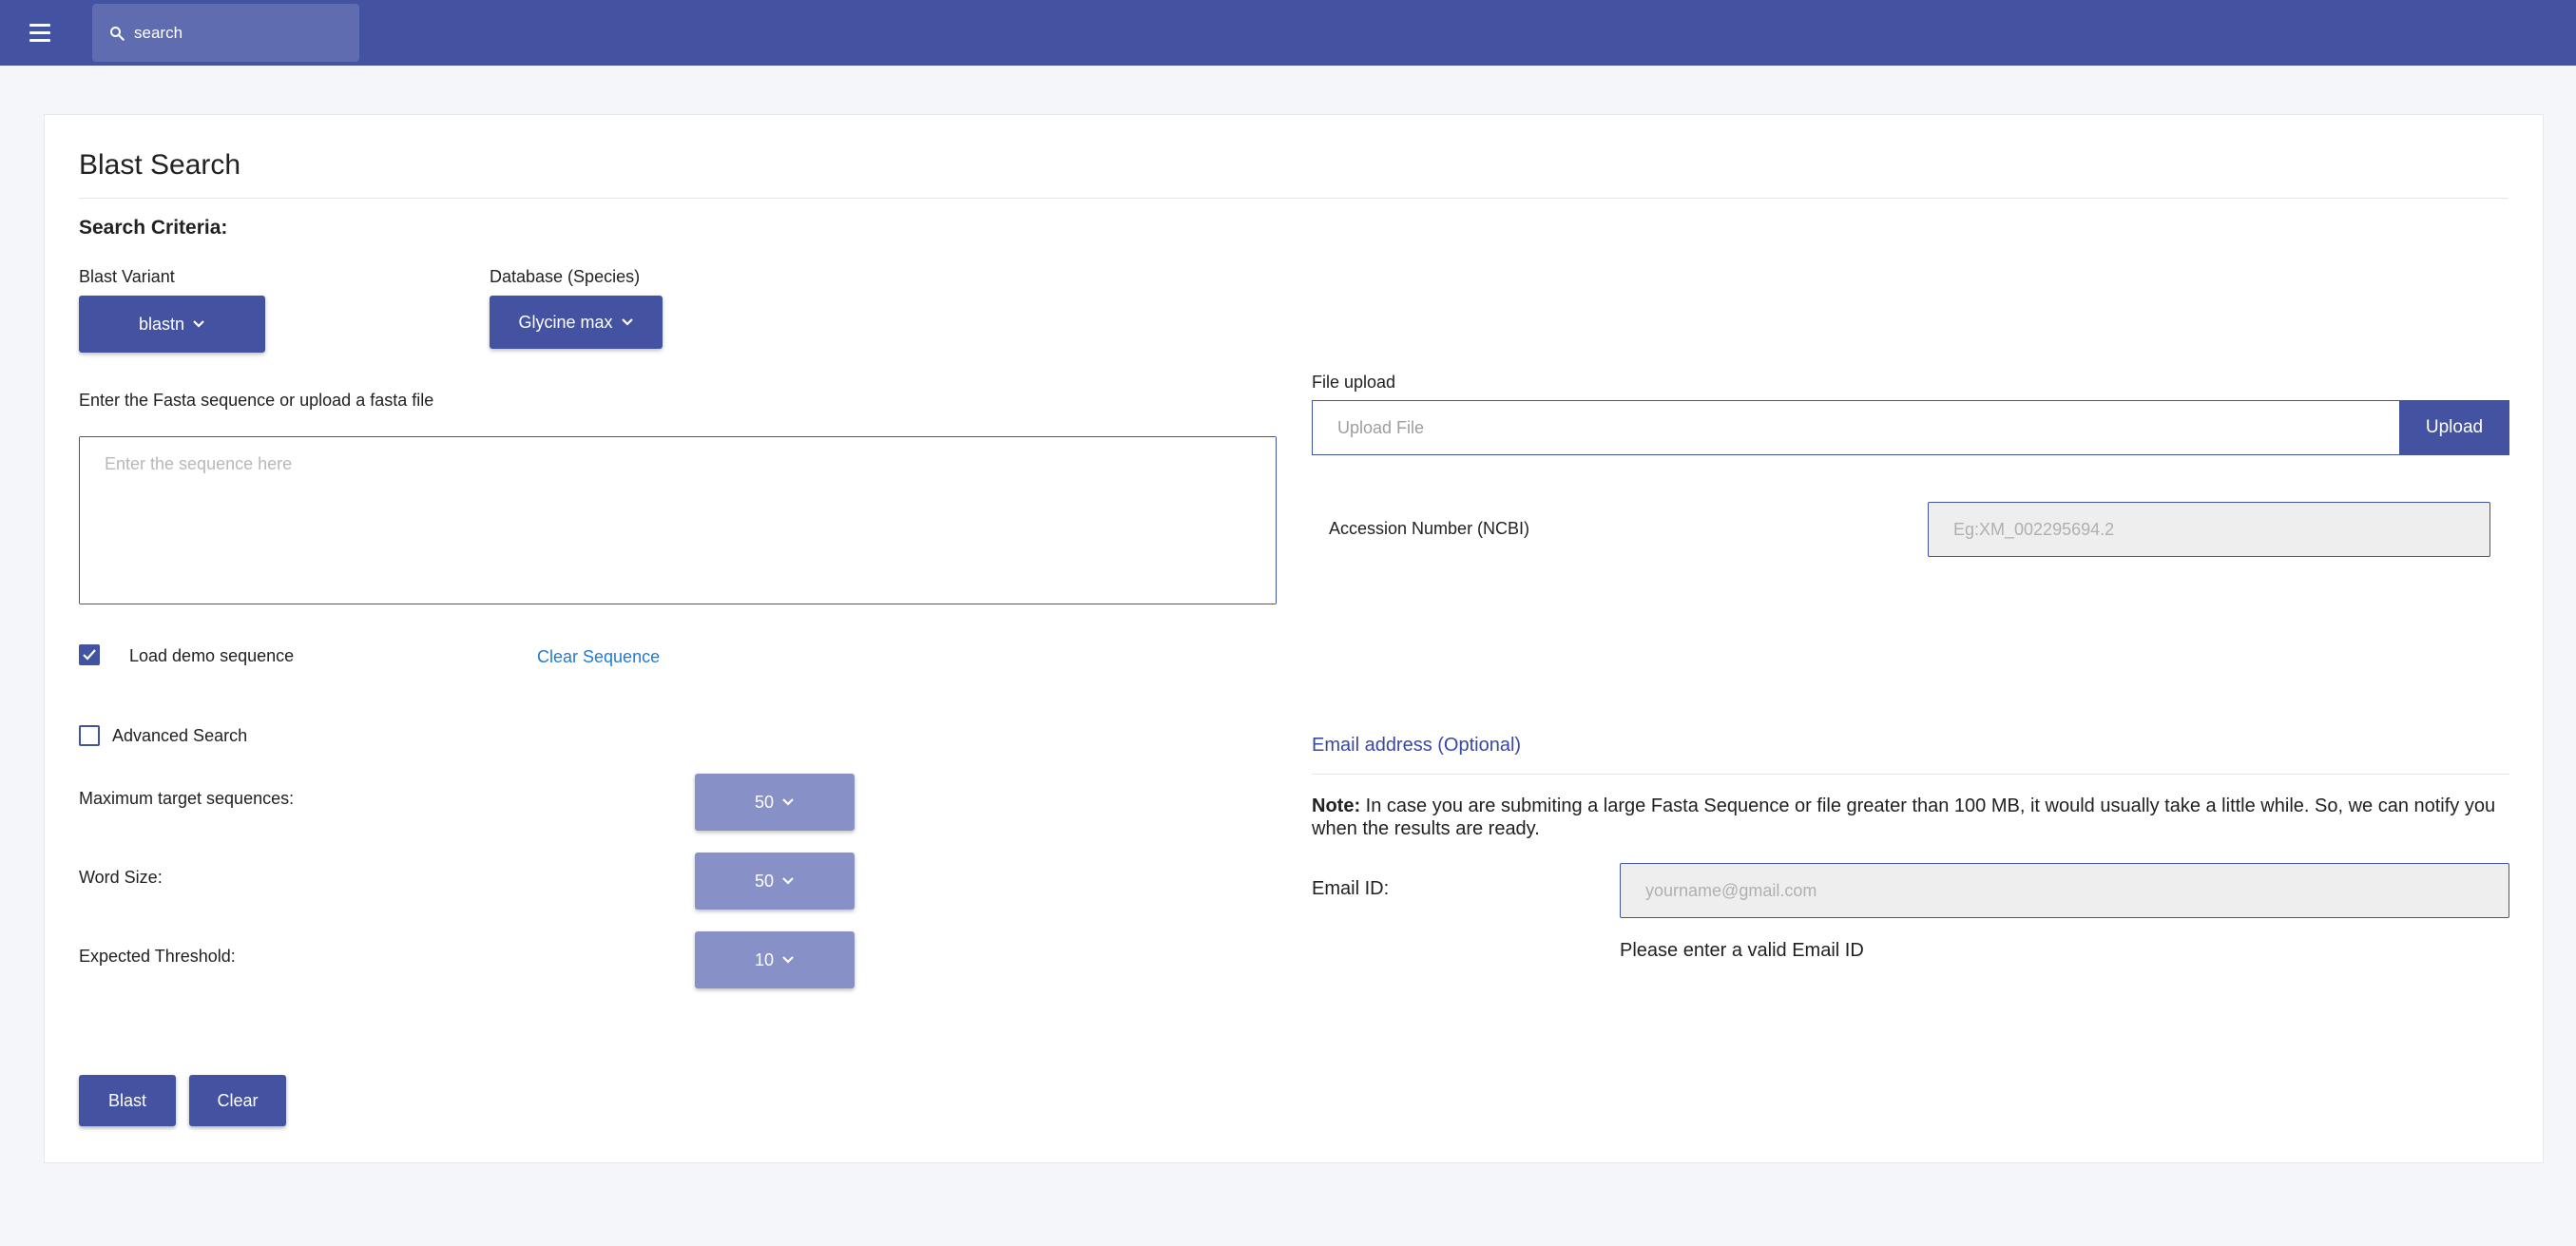  Describe the element at coordinates (764, 959) in the screenshot. I see `threshold-value: 10` at that location.